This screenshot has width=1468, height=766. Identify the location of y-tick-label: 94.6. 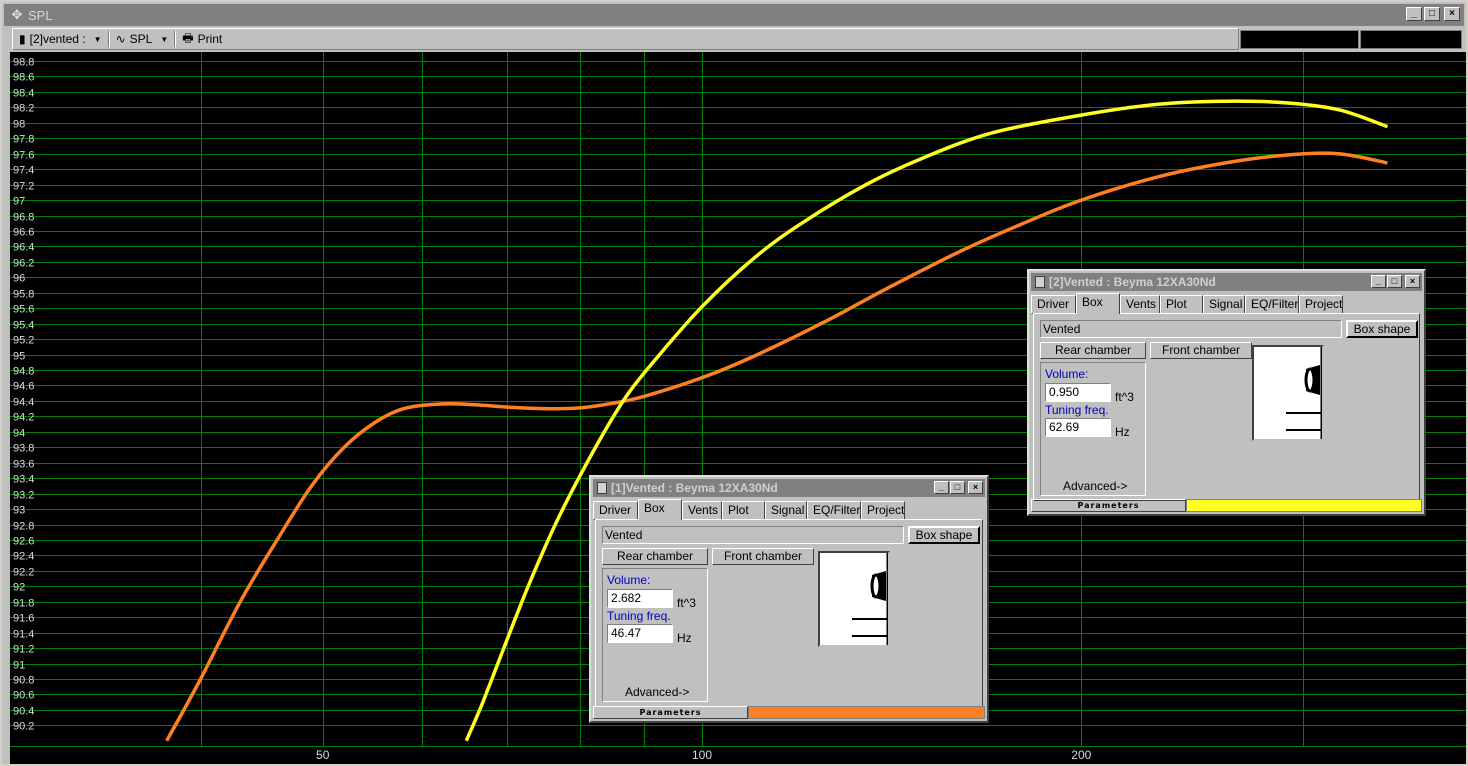
(23, 387).